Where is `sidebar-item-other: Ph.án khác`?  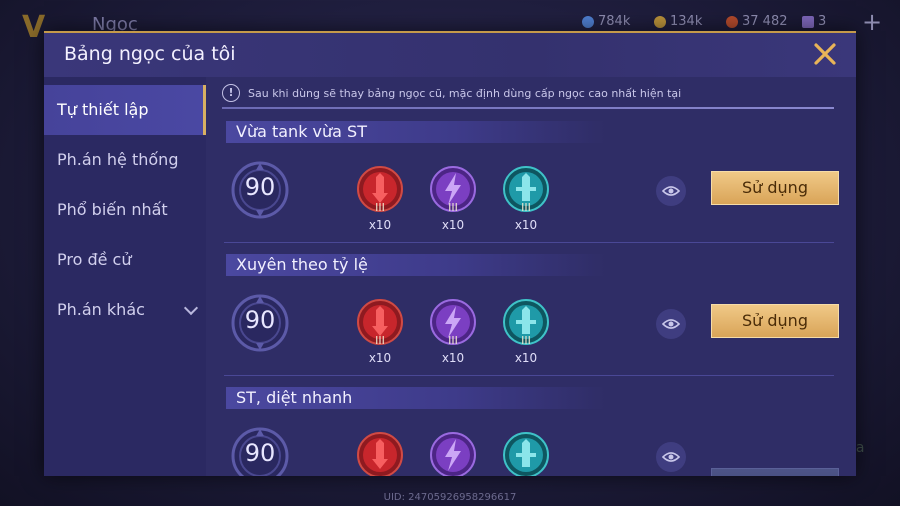 sidebar-item-other: Ph.án khác is located at coordinates (125, 310).